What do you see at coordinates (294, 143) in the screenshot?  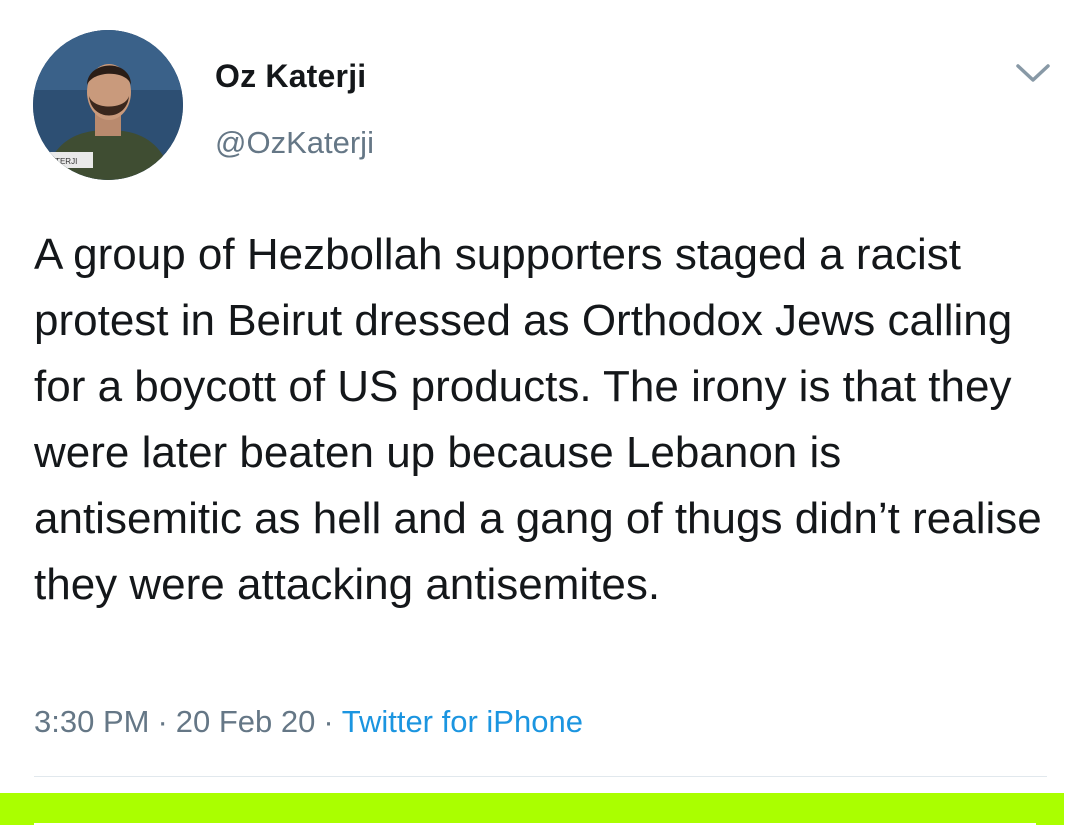 I see `author-handle: @OzKaterji` at bounding box center [294, 143].